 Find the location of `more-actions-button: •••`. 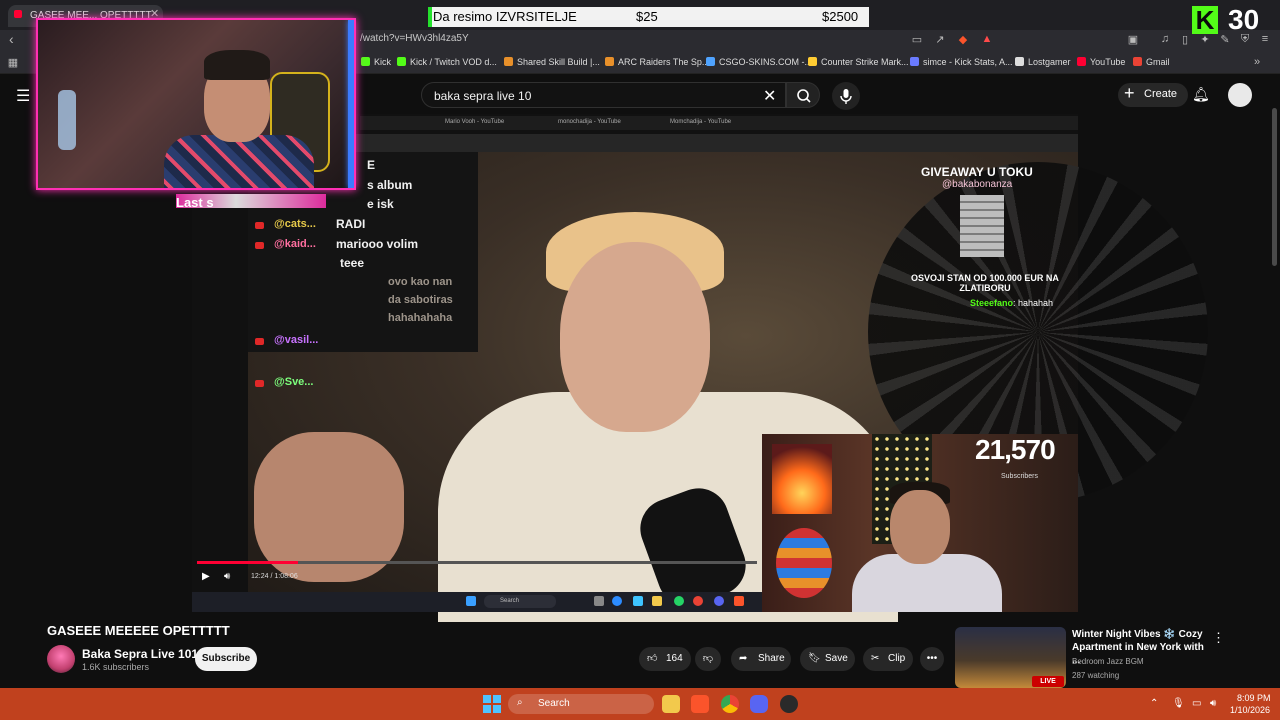

more-actions-button: ••• is located at coordinates (932, 659).